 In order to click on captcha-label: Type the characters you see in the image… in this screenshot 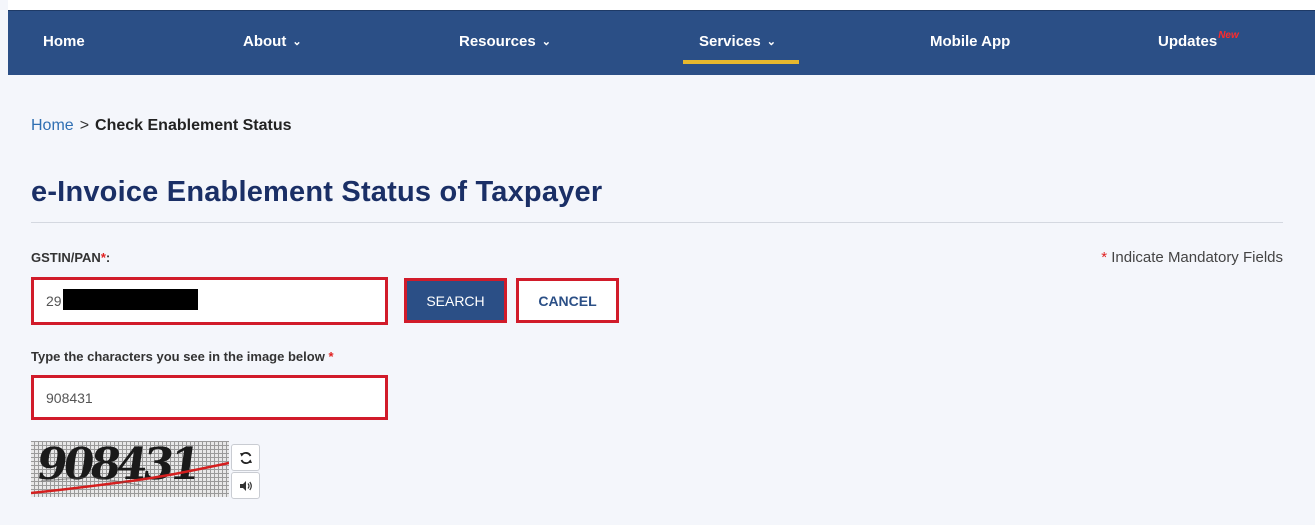, I will do `click(182, 356)`.